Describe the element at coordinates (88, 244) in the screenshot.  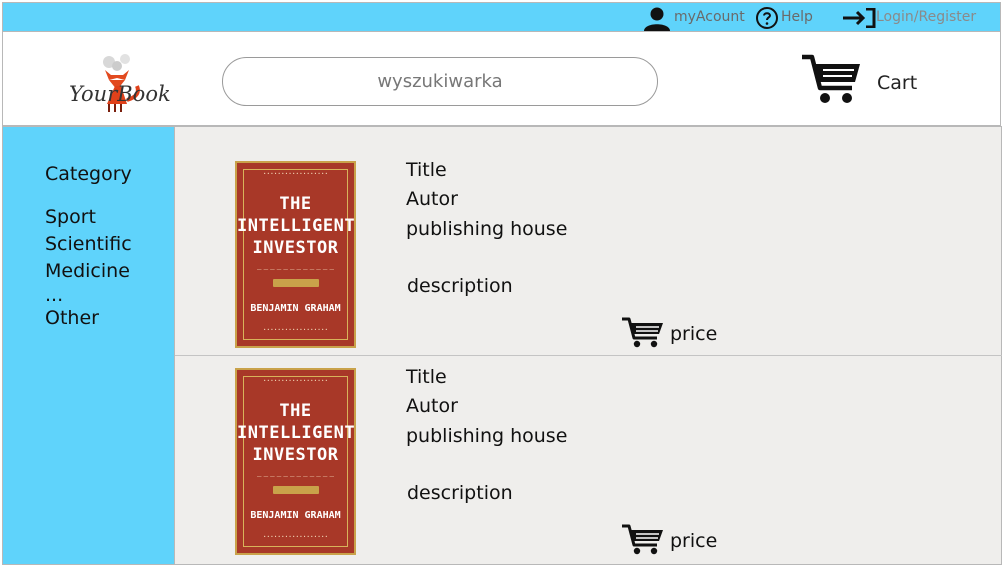
I see `category-item-scientific: Scientific` at that location.